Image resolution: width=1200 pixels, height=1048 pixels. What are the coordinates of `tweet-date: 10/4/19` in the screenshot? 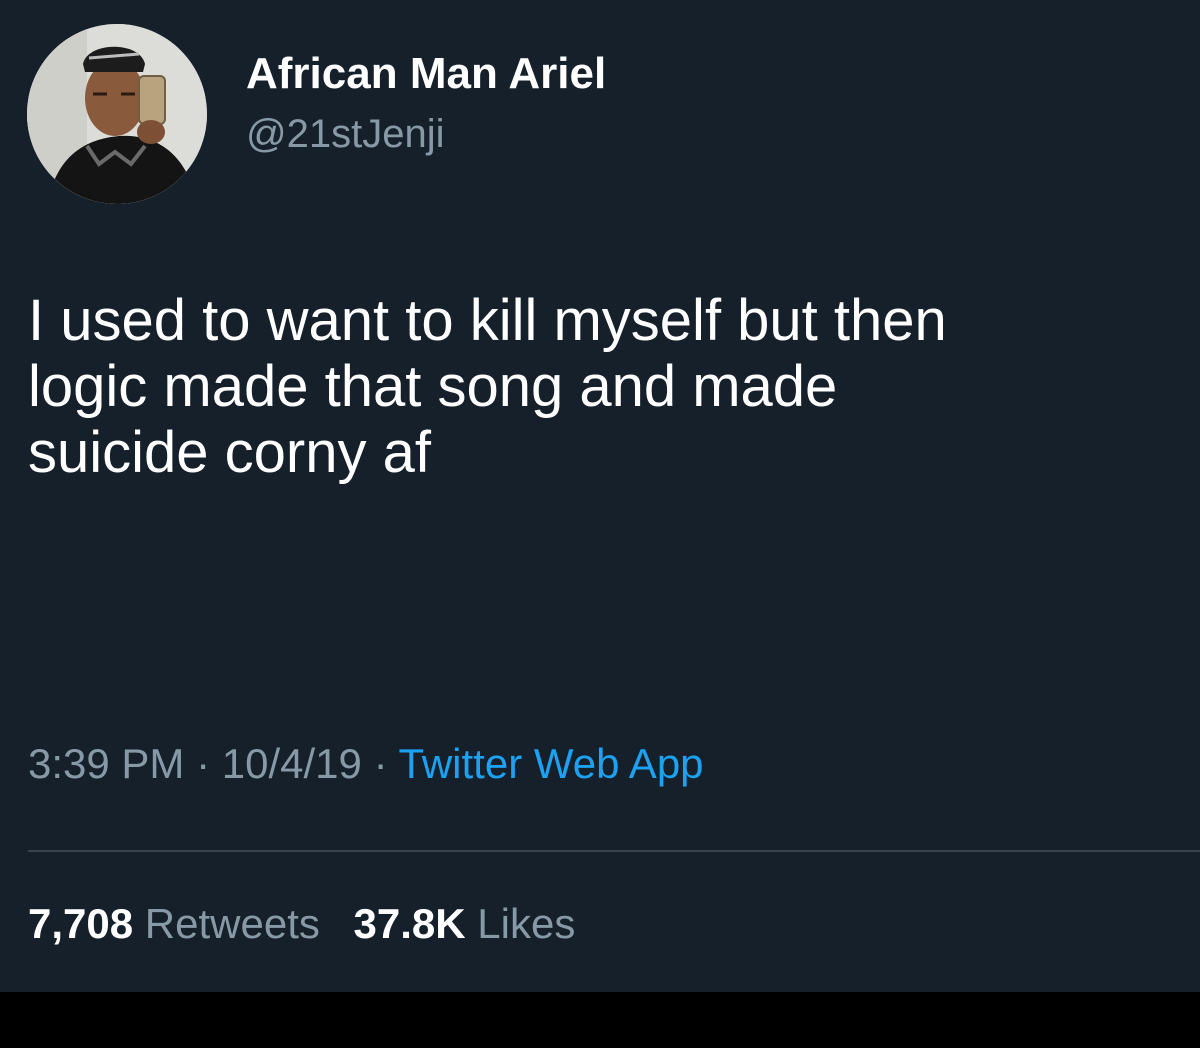 It's located at (292, 763).